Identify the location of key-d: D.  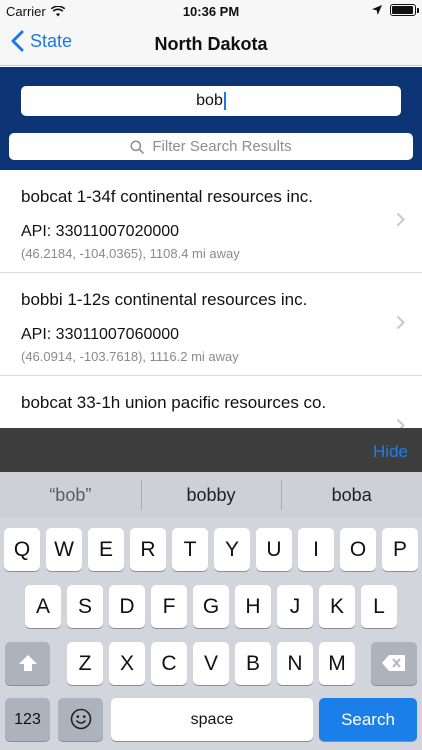
(127, 606).